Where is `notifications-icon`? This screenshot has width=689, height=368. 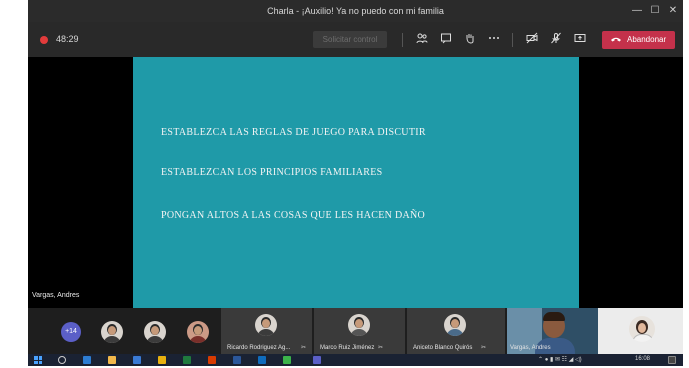 notifications-icon is located at coordinates (672, 360).